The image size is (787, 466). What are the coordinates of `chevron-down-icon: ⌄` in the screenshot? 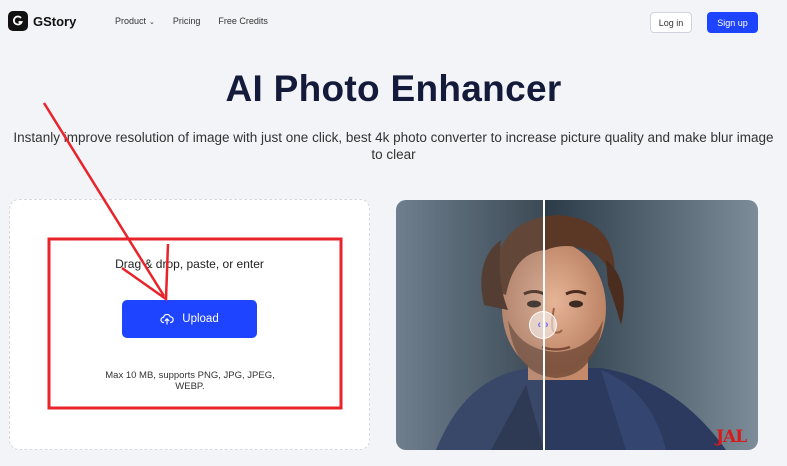 It's located at (151, 22).